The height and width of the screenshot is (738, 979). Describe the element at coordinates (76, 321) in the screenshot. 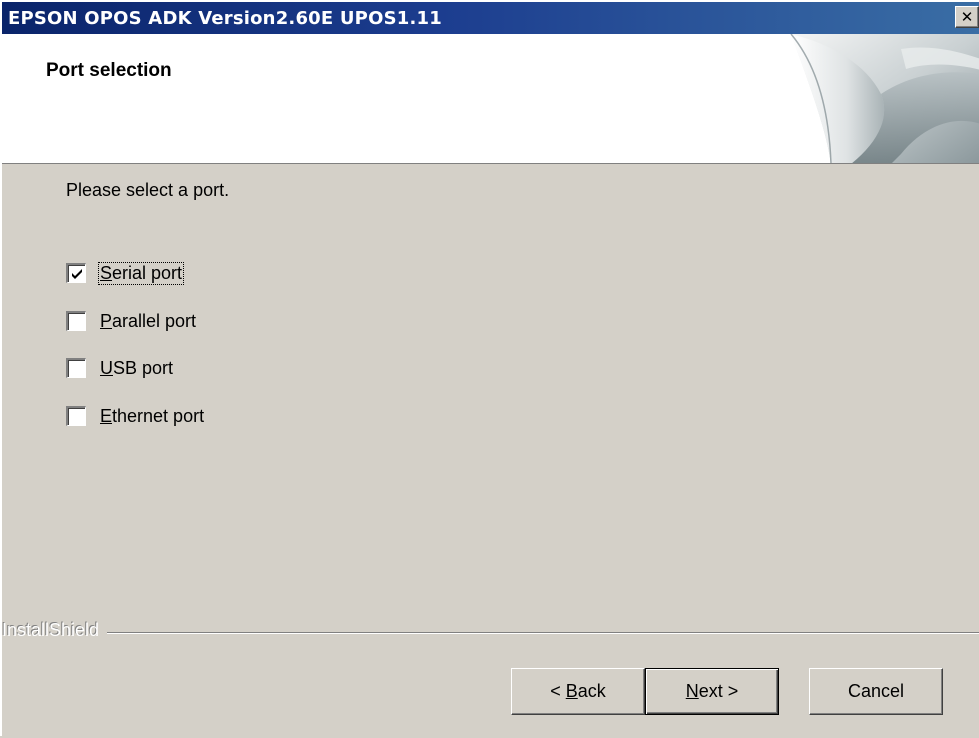

I see `parallel-port-checkbox` at that location.